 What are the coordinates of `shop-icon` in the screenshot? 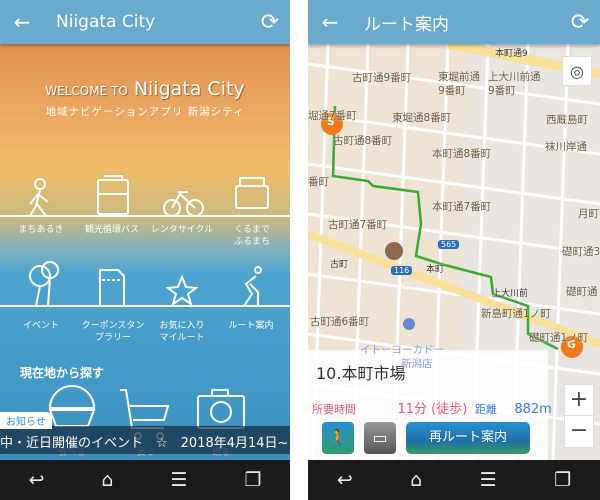 It's located at (409, 324).